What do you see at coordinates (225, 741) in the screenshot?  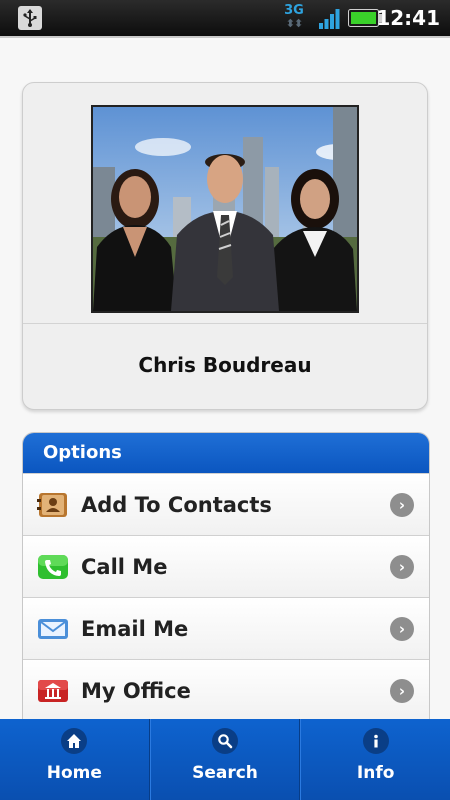 I see `search-icon` at bounding box center [225, 741].